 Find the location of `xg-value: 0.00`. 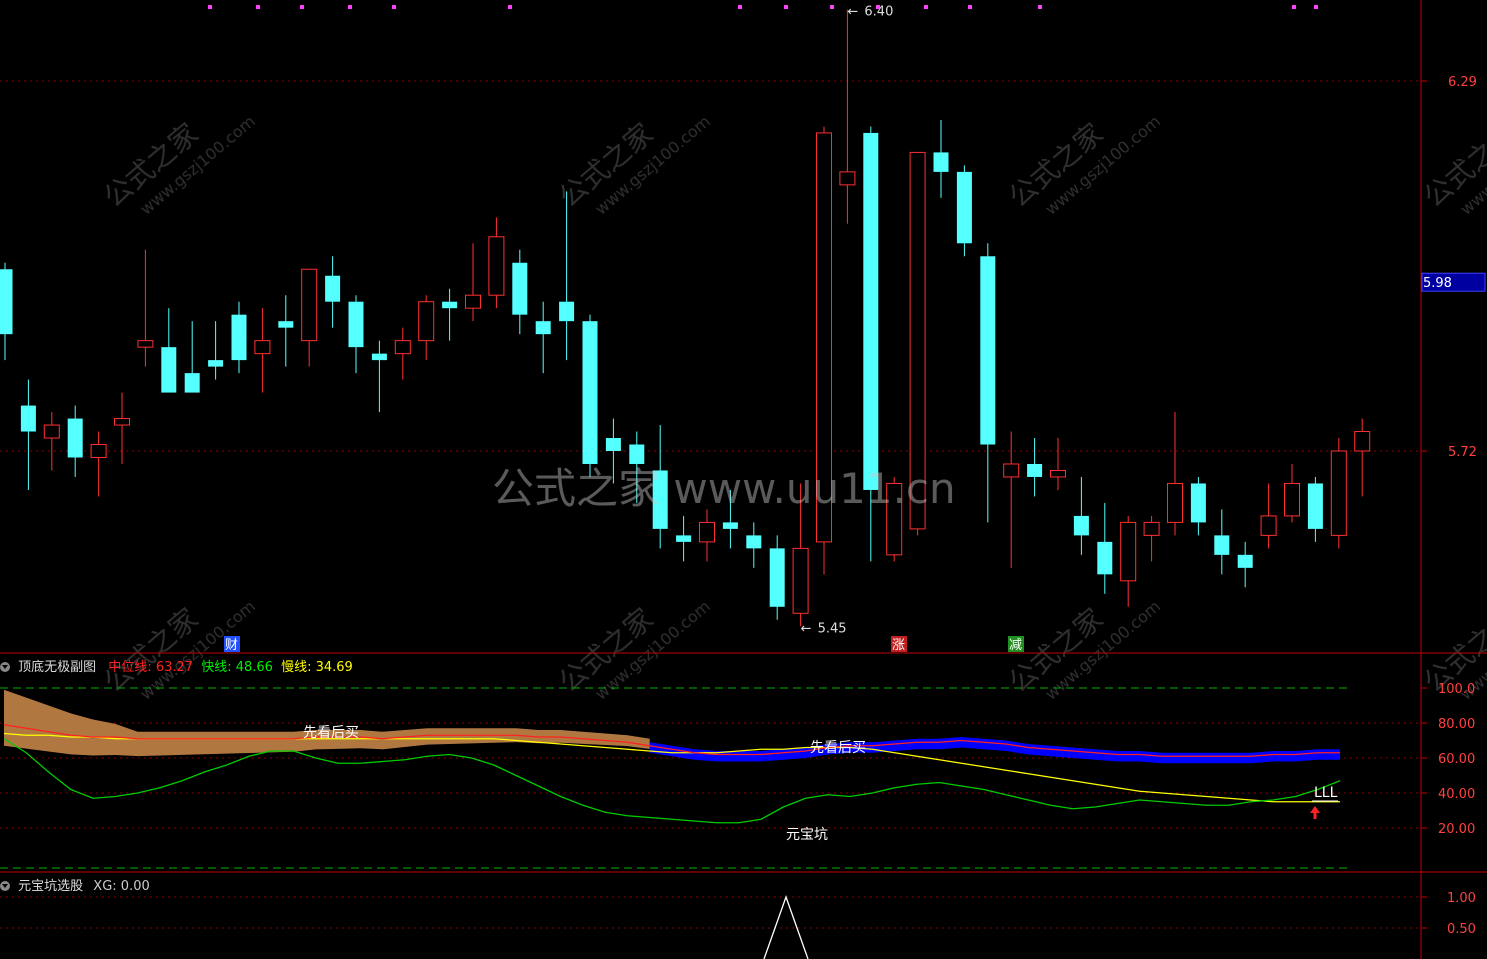

xg-value: 0.00 is located at coordinates (135, 886).